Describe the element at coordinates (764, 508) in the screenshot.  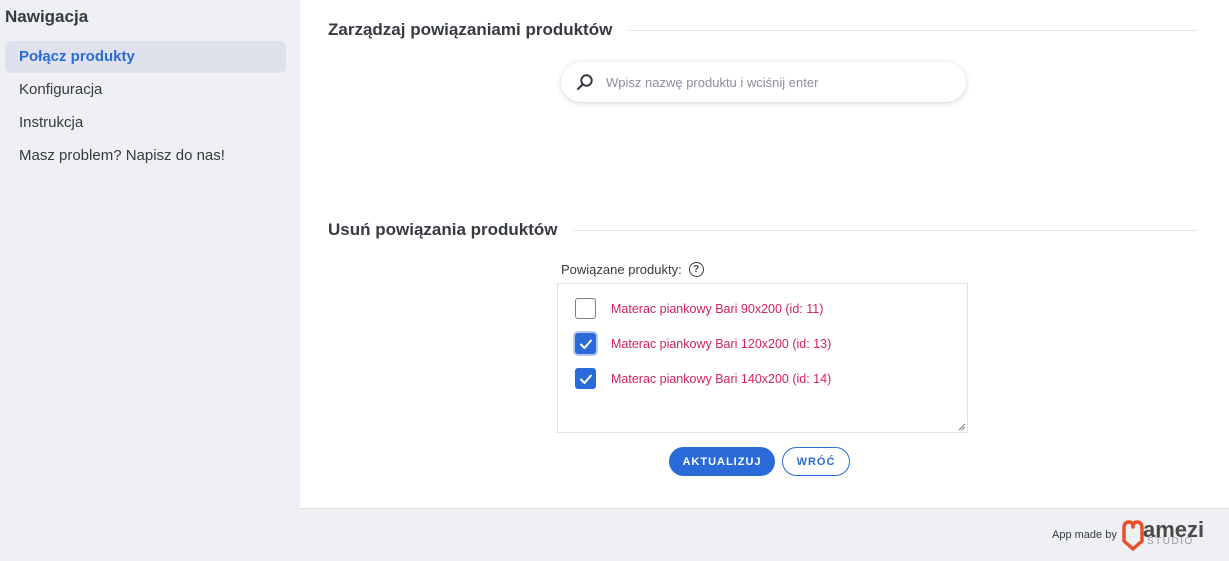
I see `footer-divider` at that location.